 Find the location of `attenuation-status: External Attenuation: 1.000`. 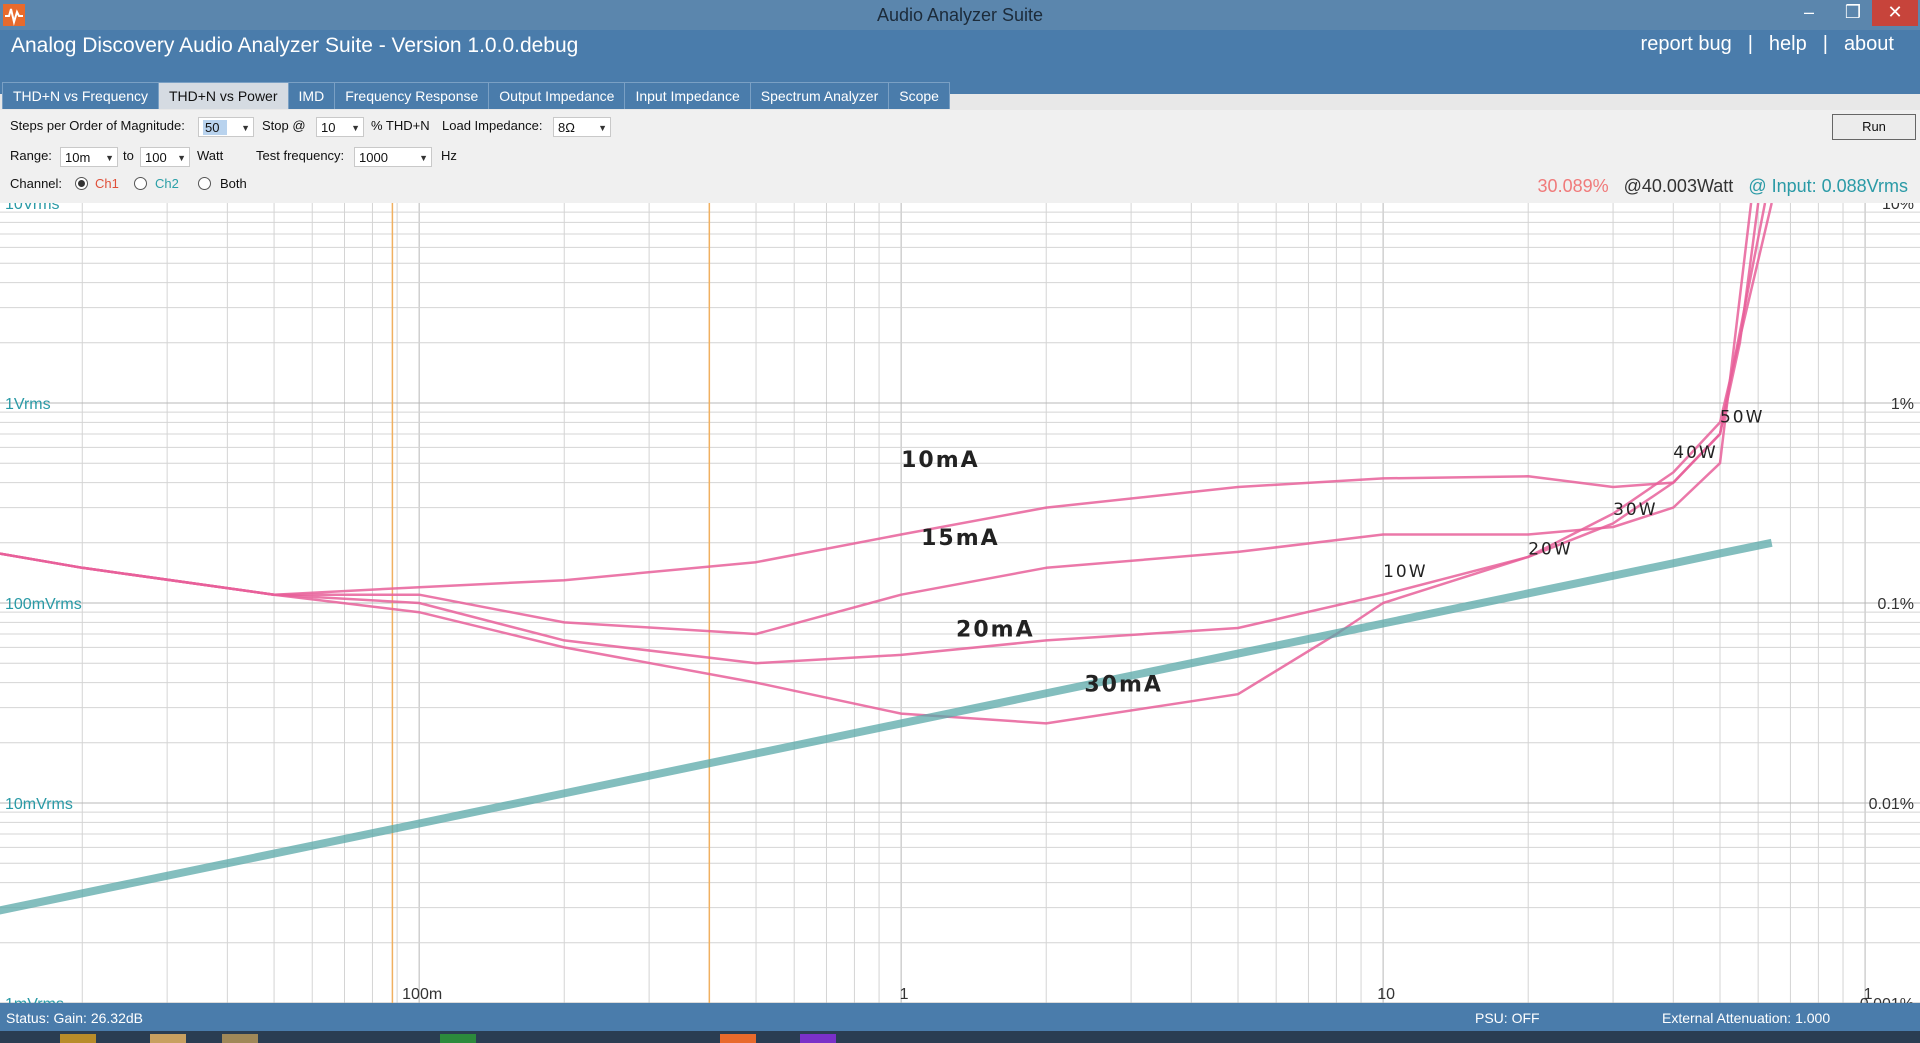

attenuation-status: External Attenuation: 1.000 is located at coordinates (1746, 1018).